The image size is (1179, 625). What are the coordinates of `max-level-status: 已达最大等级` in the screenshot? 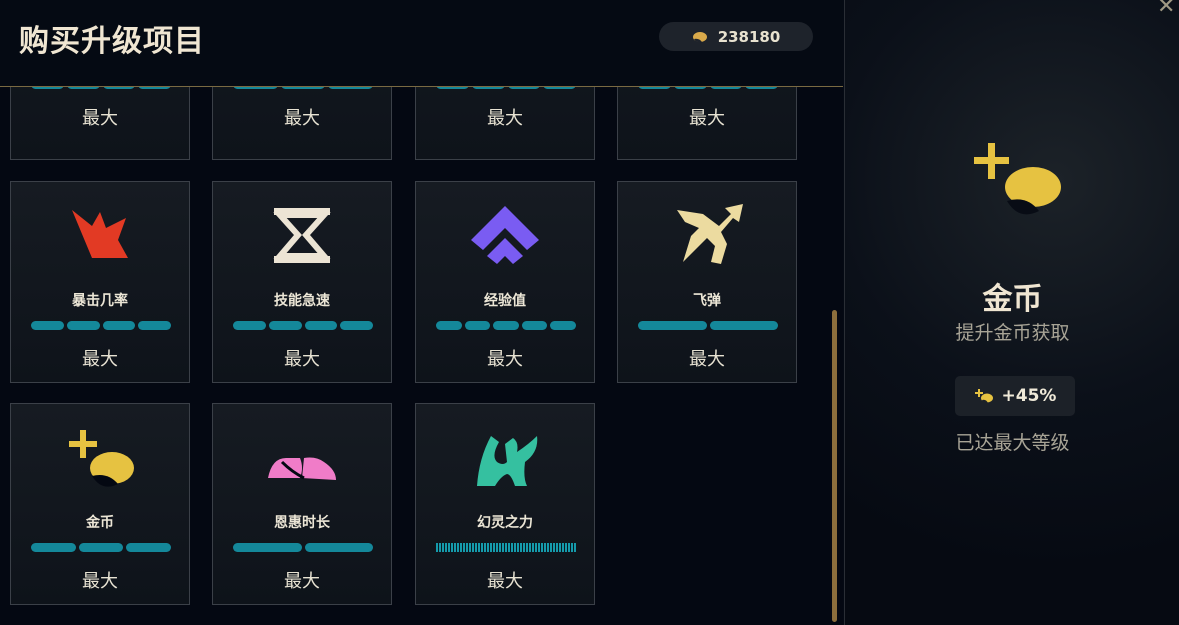 It's located at (1012, 443).